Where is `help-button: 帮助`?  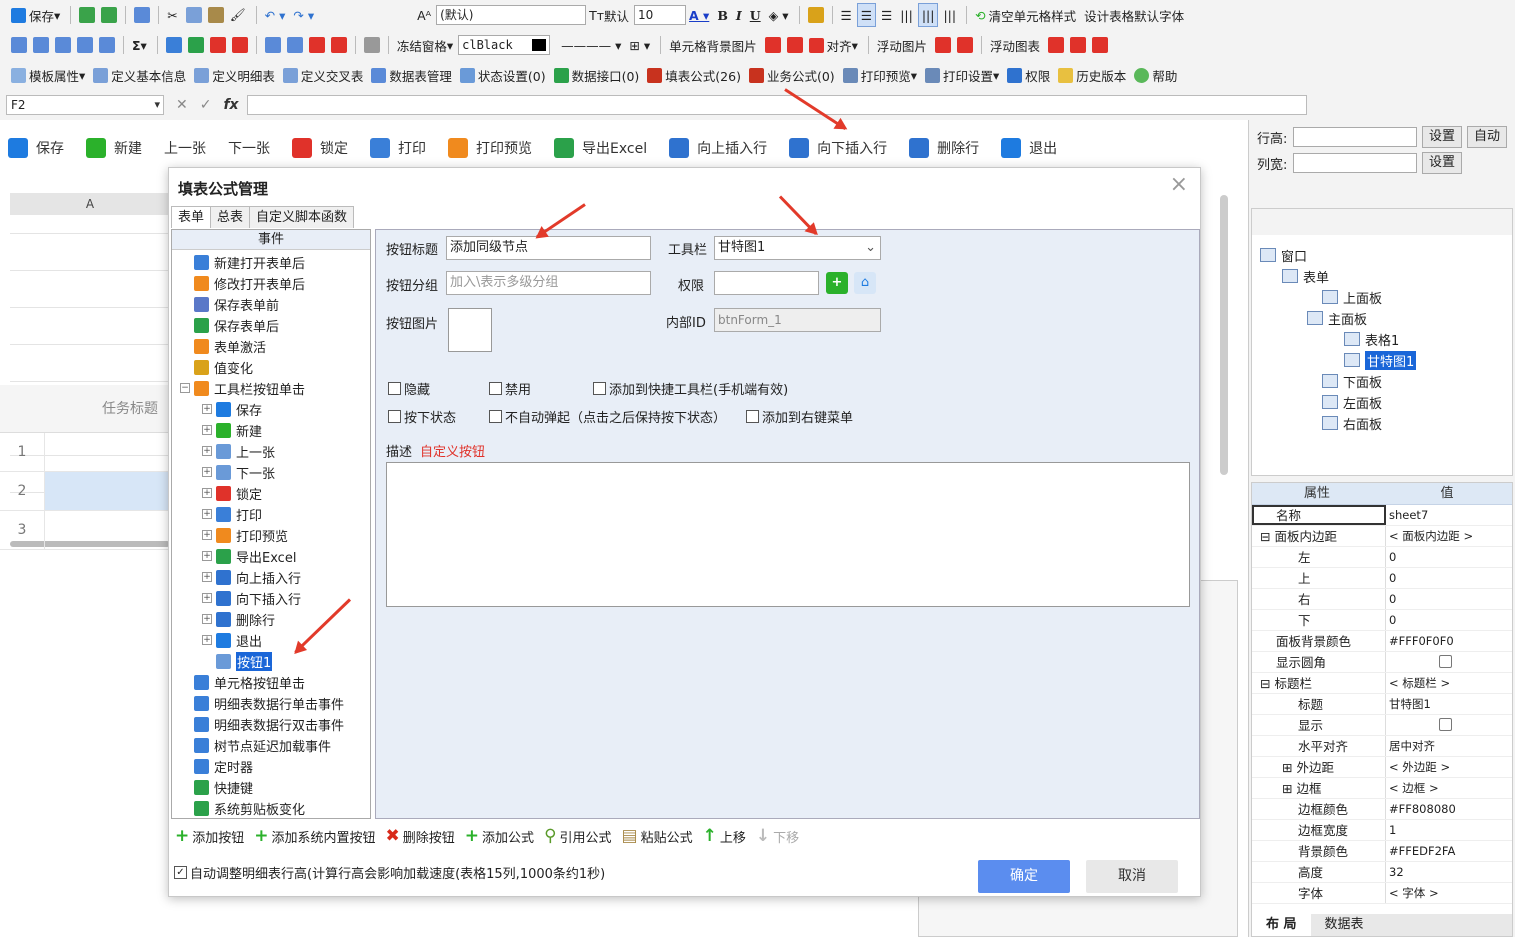 help-button: 帮助 is located at coordinates (1155, 75).